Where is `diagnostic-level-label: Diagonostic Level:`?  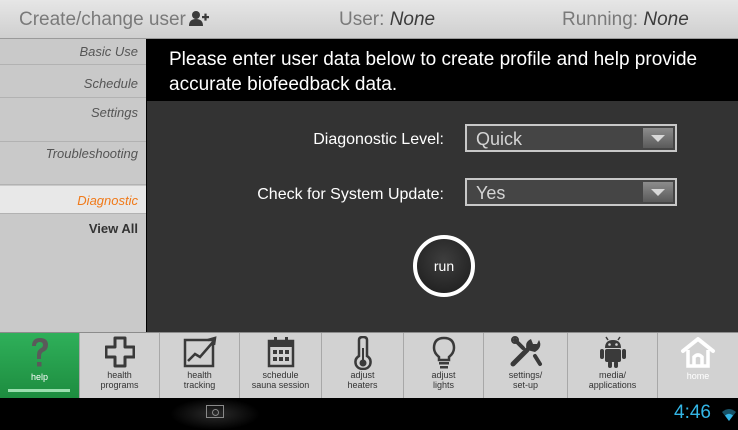
diagnostic-level-label: Diagonostic Level: is located at coordinates (378, 139).